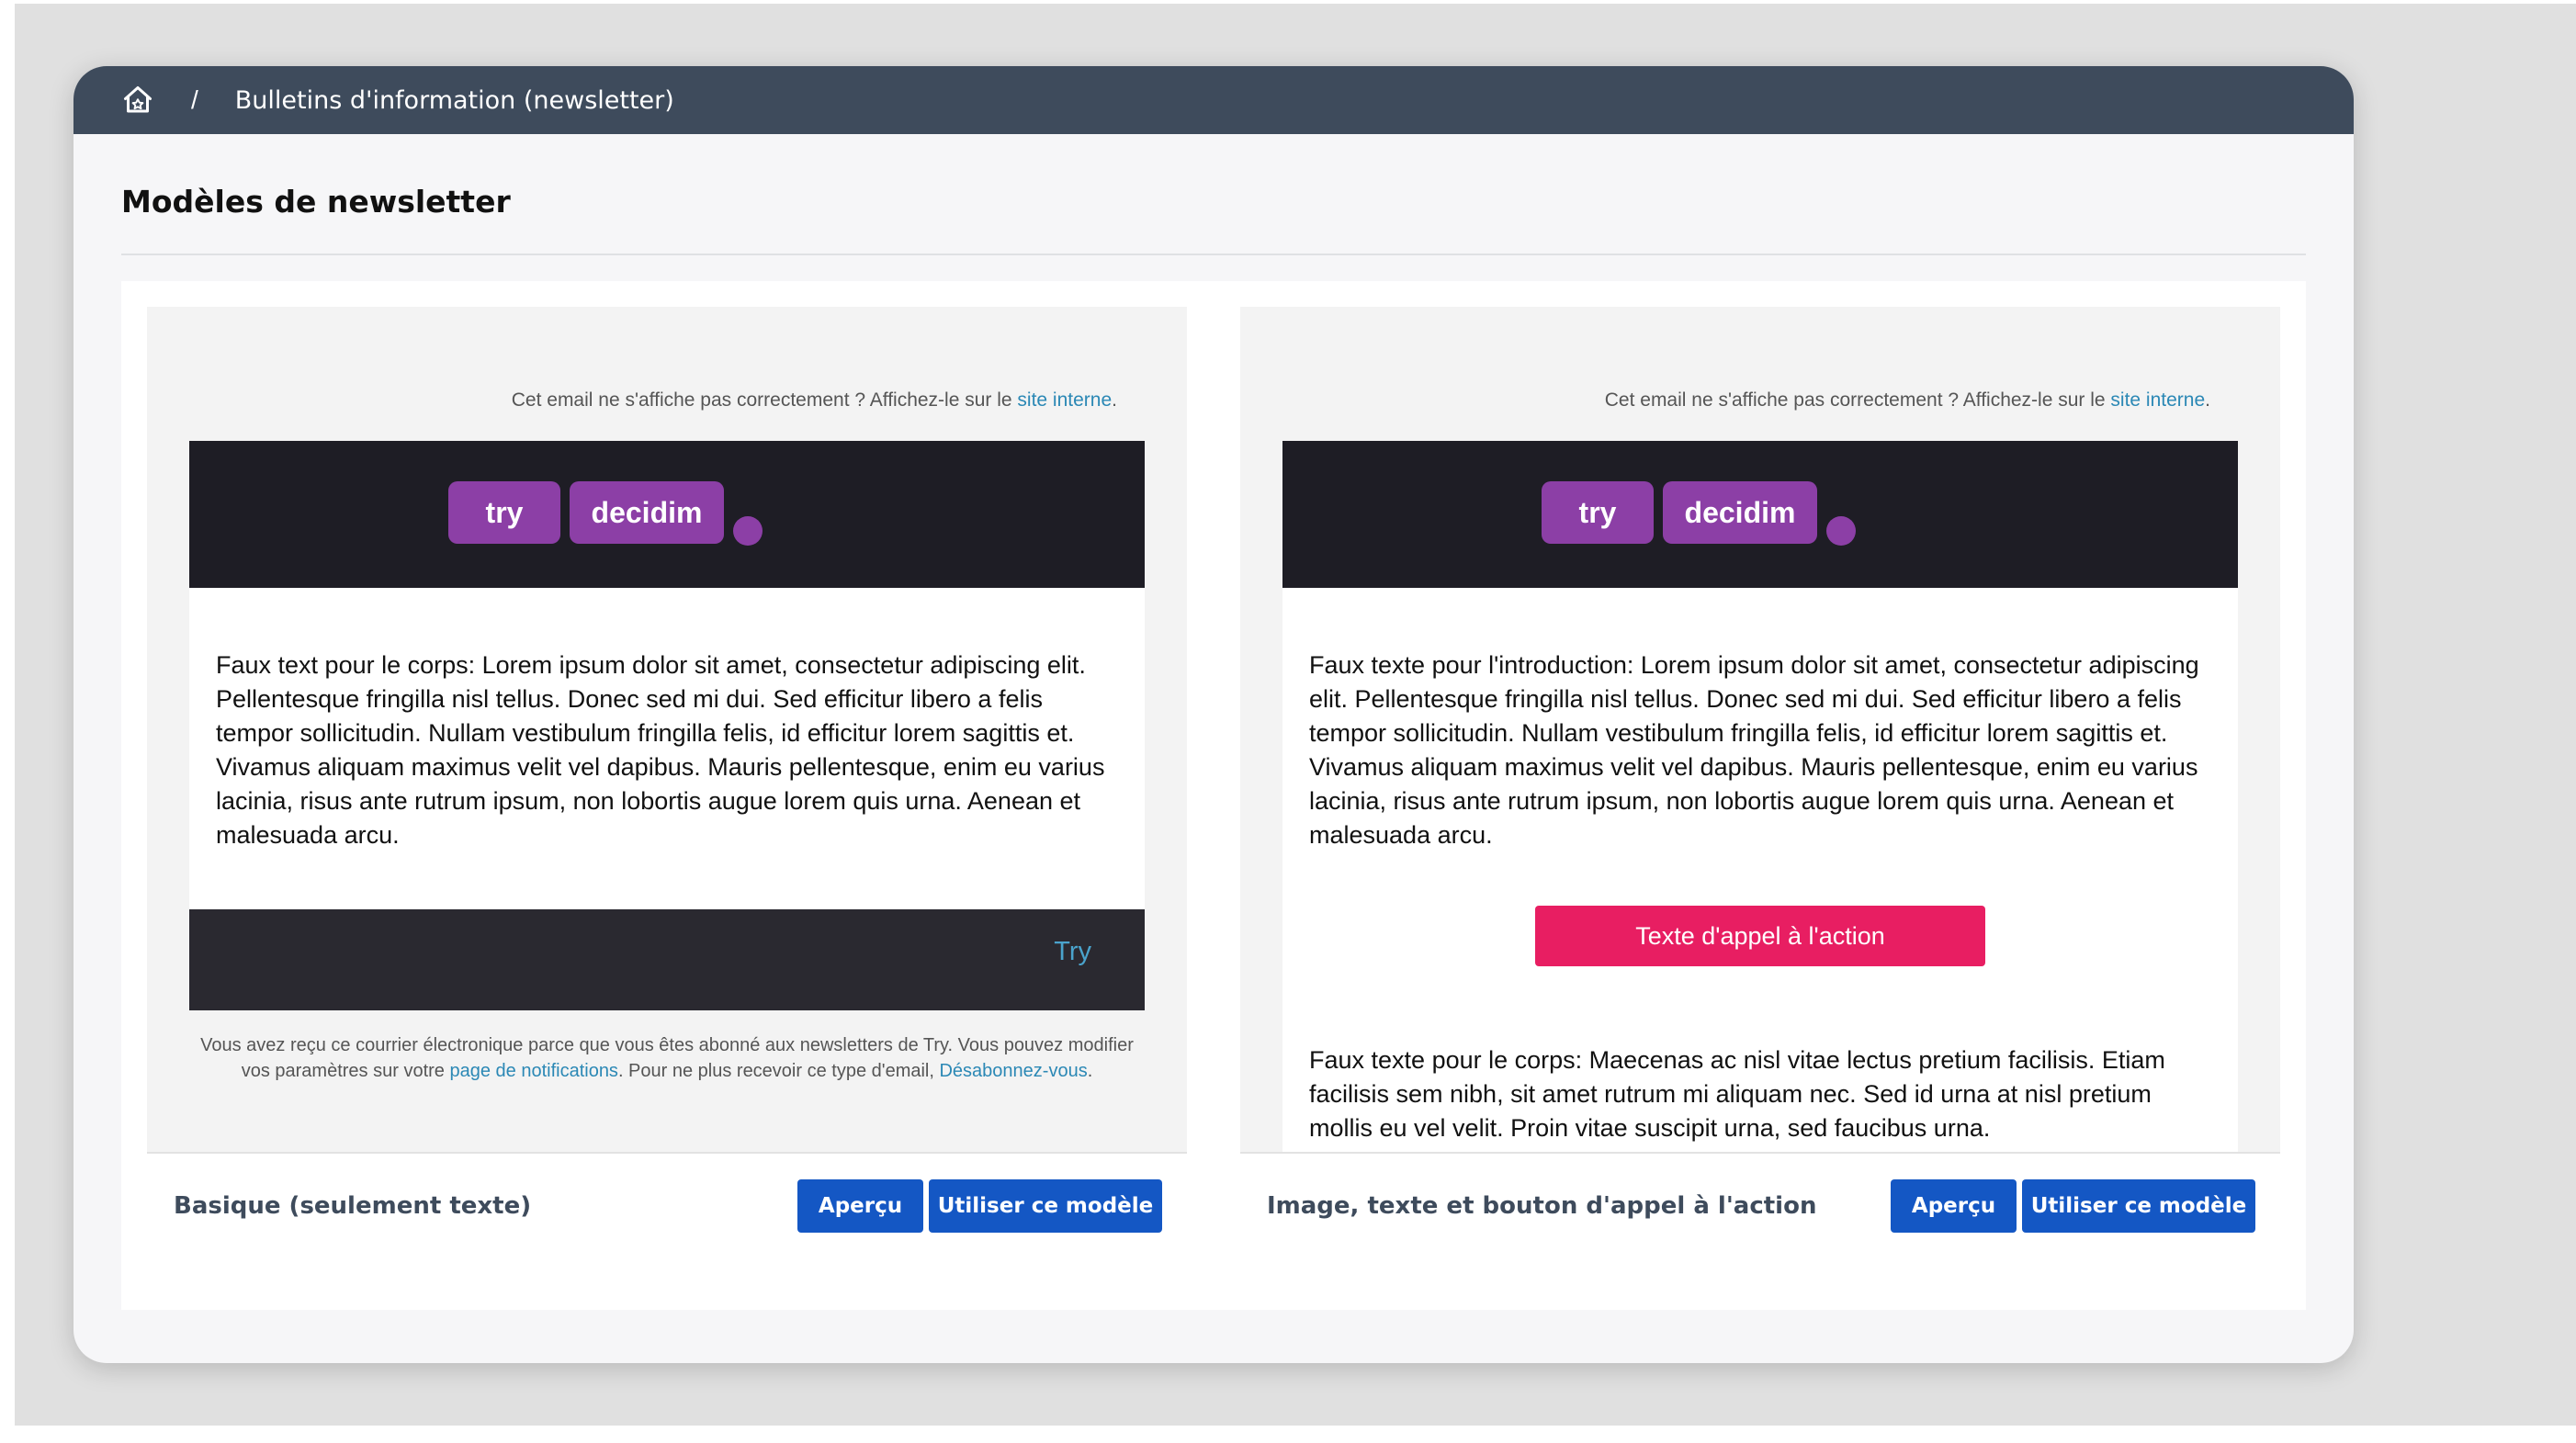  Describe the element at coordinates (1090, 1071) in the screenshot. I see `legal-text-3: .` at that location.